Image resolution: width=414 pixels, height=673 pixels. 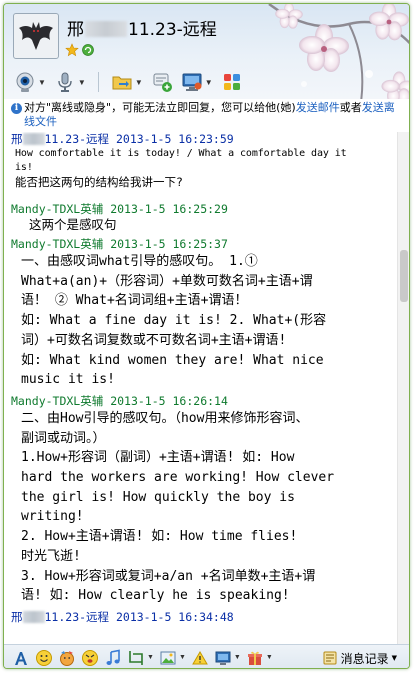 What do you see at coordinates (98, 82) in the screenshot?
I see `toolbar-divider` at bounding box center [98, 82].